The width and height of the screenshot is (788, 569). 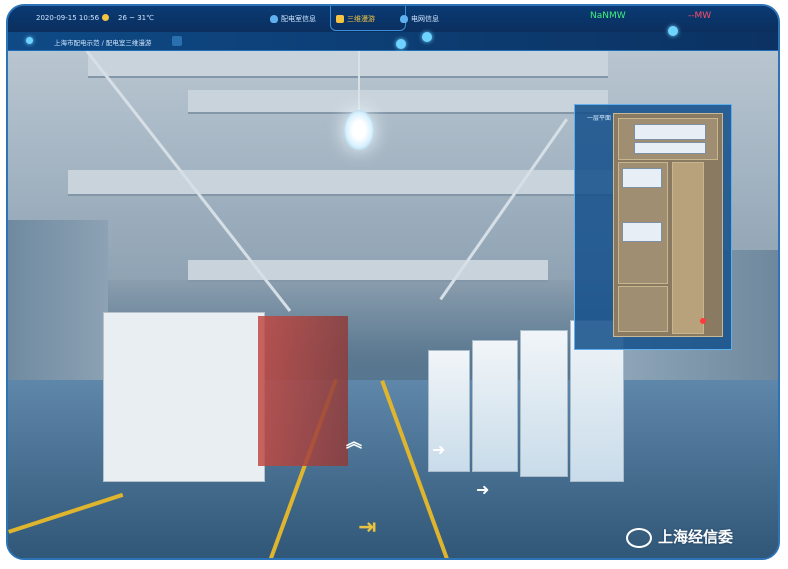 I want to click on ceiling-lamp, so click(x=359, y=130).